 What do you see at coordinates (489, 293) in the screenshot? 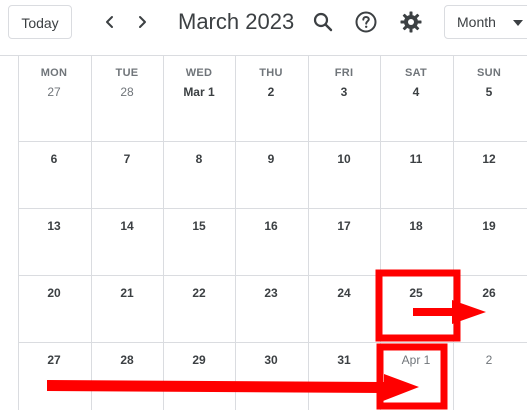
I see `day-number: 26` at bounding box center [489, 293].